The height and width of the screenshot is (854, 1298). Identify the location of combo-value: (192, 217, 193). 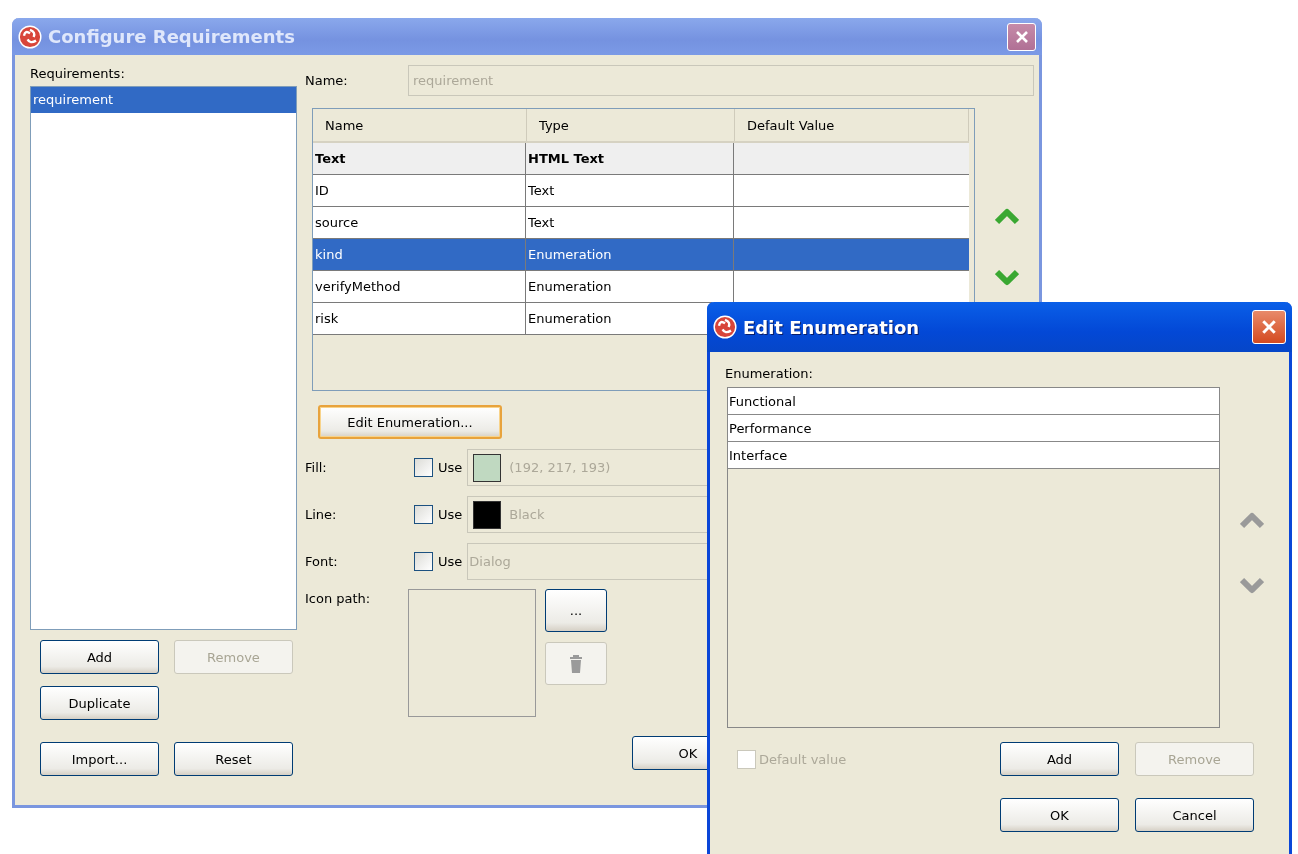
(560, 467).